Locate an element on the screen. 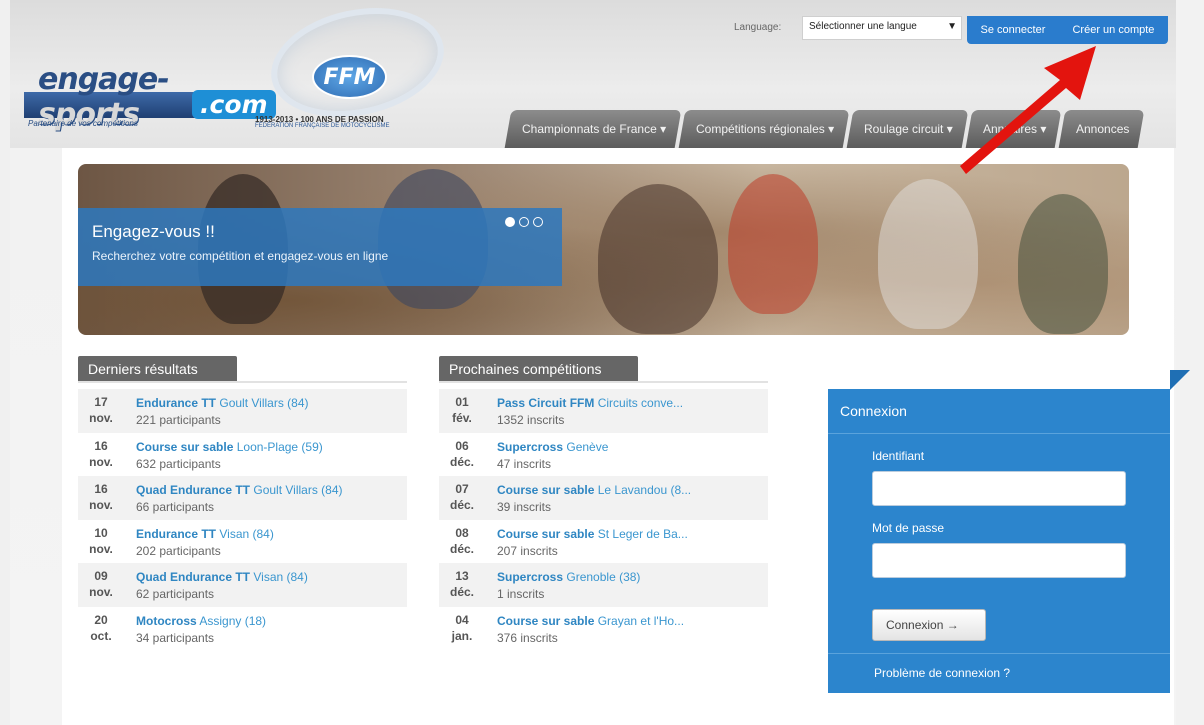  event-link: Quad Endurance TT Visan (84) is located at coordinates (222, 577).